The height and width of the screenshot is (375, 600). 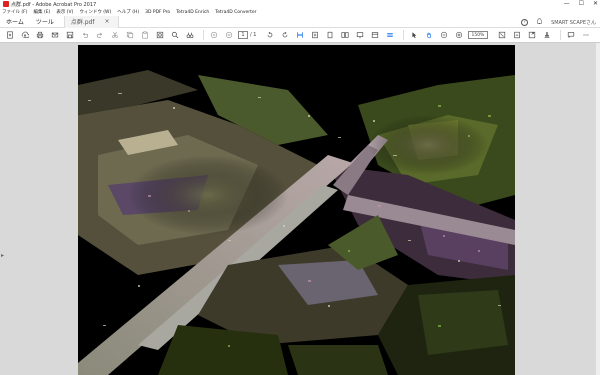 I want to click on create-pdf-icon, so click(x=9, y=35).